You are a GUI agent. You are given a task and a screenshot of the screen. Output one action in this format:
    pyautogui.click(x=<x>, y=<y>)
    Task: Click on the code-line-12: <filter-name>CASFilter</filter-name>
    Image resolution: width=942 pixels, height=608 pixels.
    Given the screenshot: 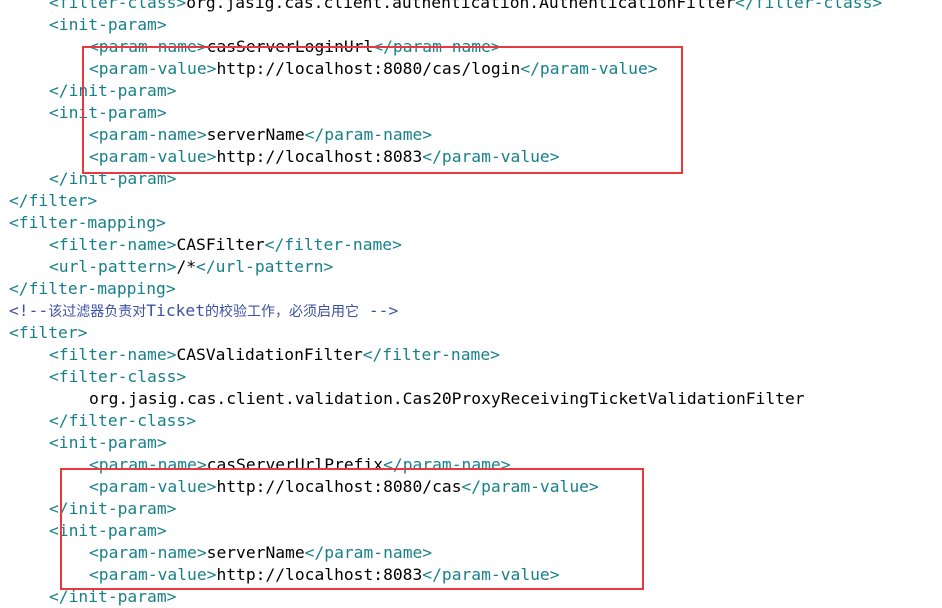 What is the action you would take?
    pyautogui.click(x=225, y=245)
    